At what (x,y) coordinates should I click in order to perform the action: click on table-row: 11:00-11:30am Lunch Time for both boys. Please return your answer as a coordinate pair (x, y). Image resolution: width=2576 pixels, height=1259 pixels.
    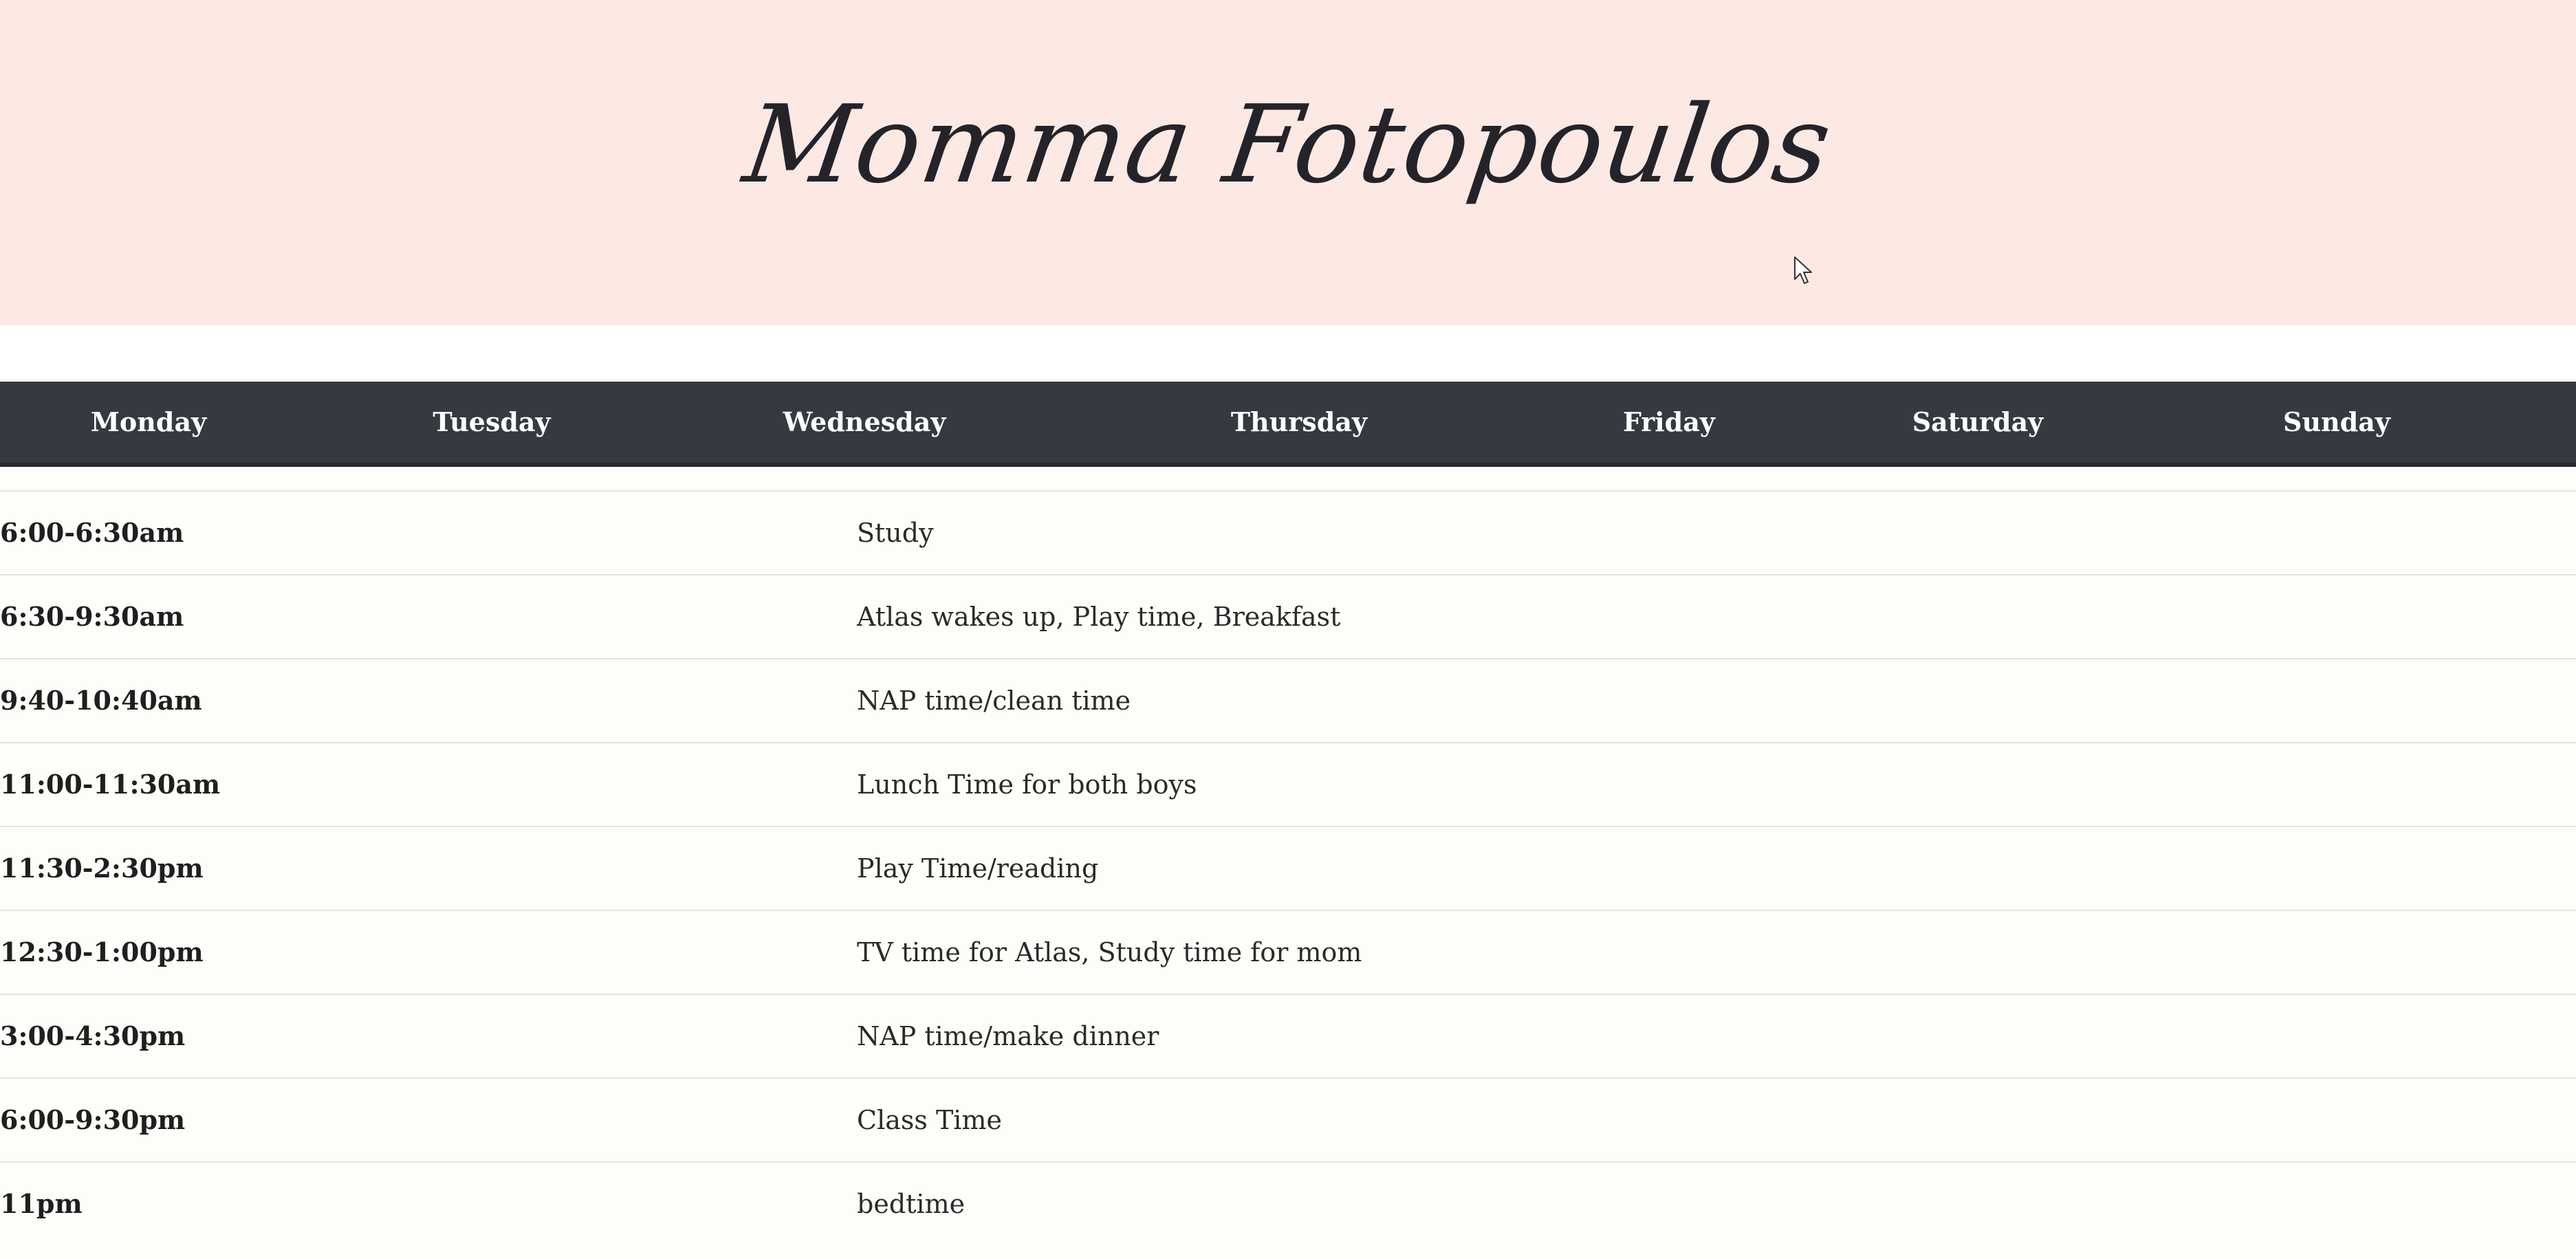
    Looking at the image, I should click on (1288, 785).